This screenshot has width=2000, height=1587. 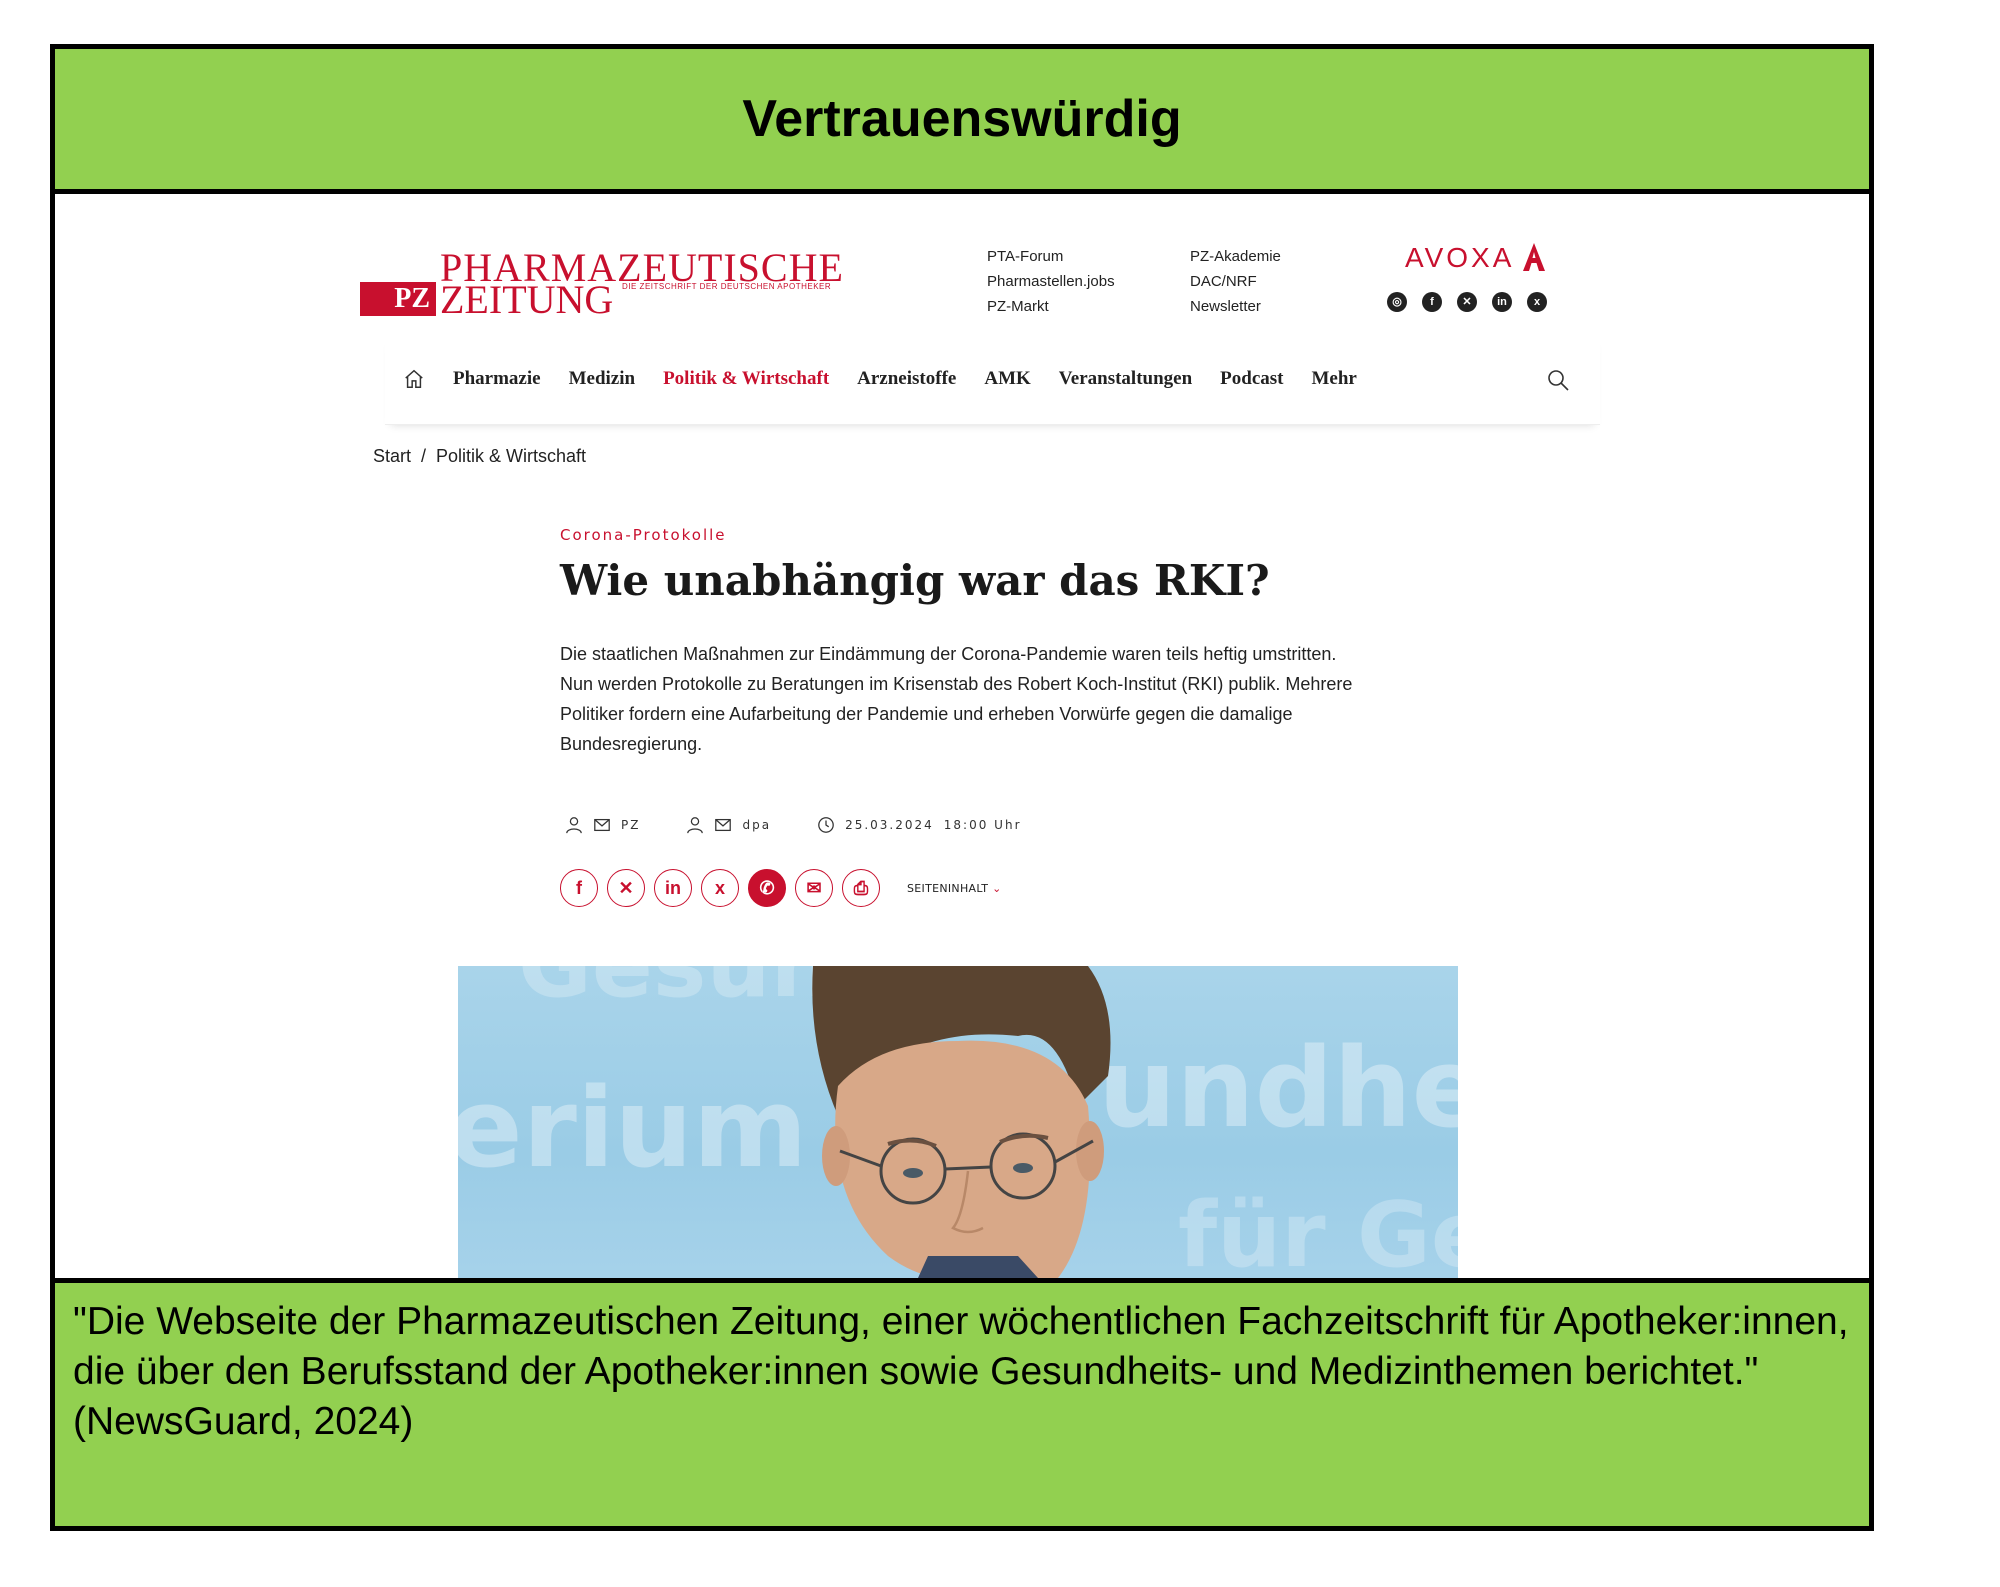 What do you see at coordinates (1318, 1230) in the screenshot?
I see `svg-text: für Ge` at bounding box center [1318, 1230].